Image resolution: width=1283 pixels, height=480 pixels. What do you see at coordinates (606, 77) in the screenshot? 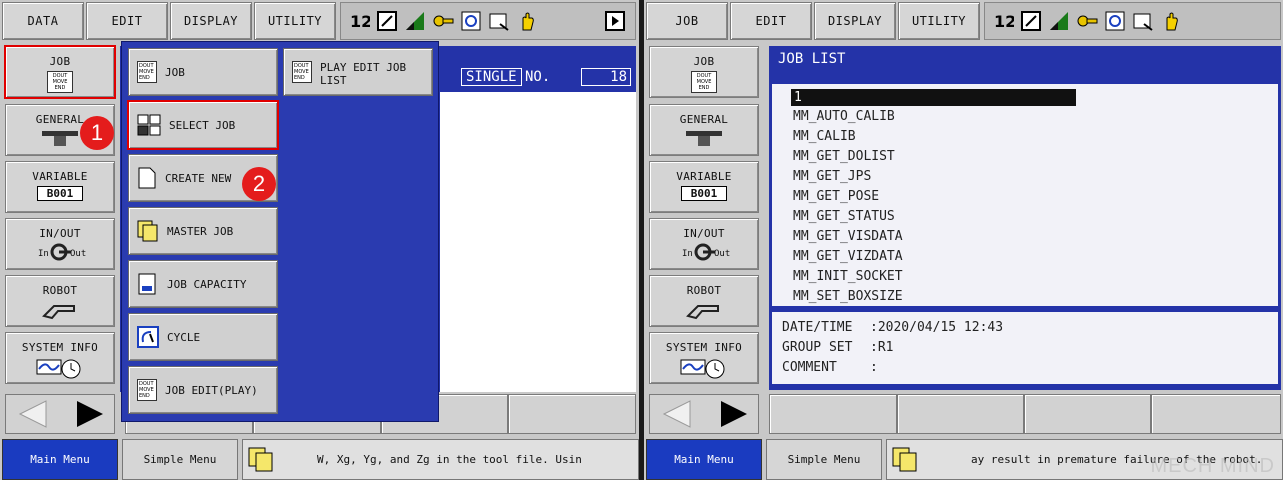
I see `no-value-field: 18` at bounding box center [606, 77].